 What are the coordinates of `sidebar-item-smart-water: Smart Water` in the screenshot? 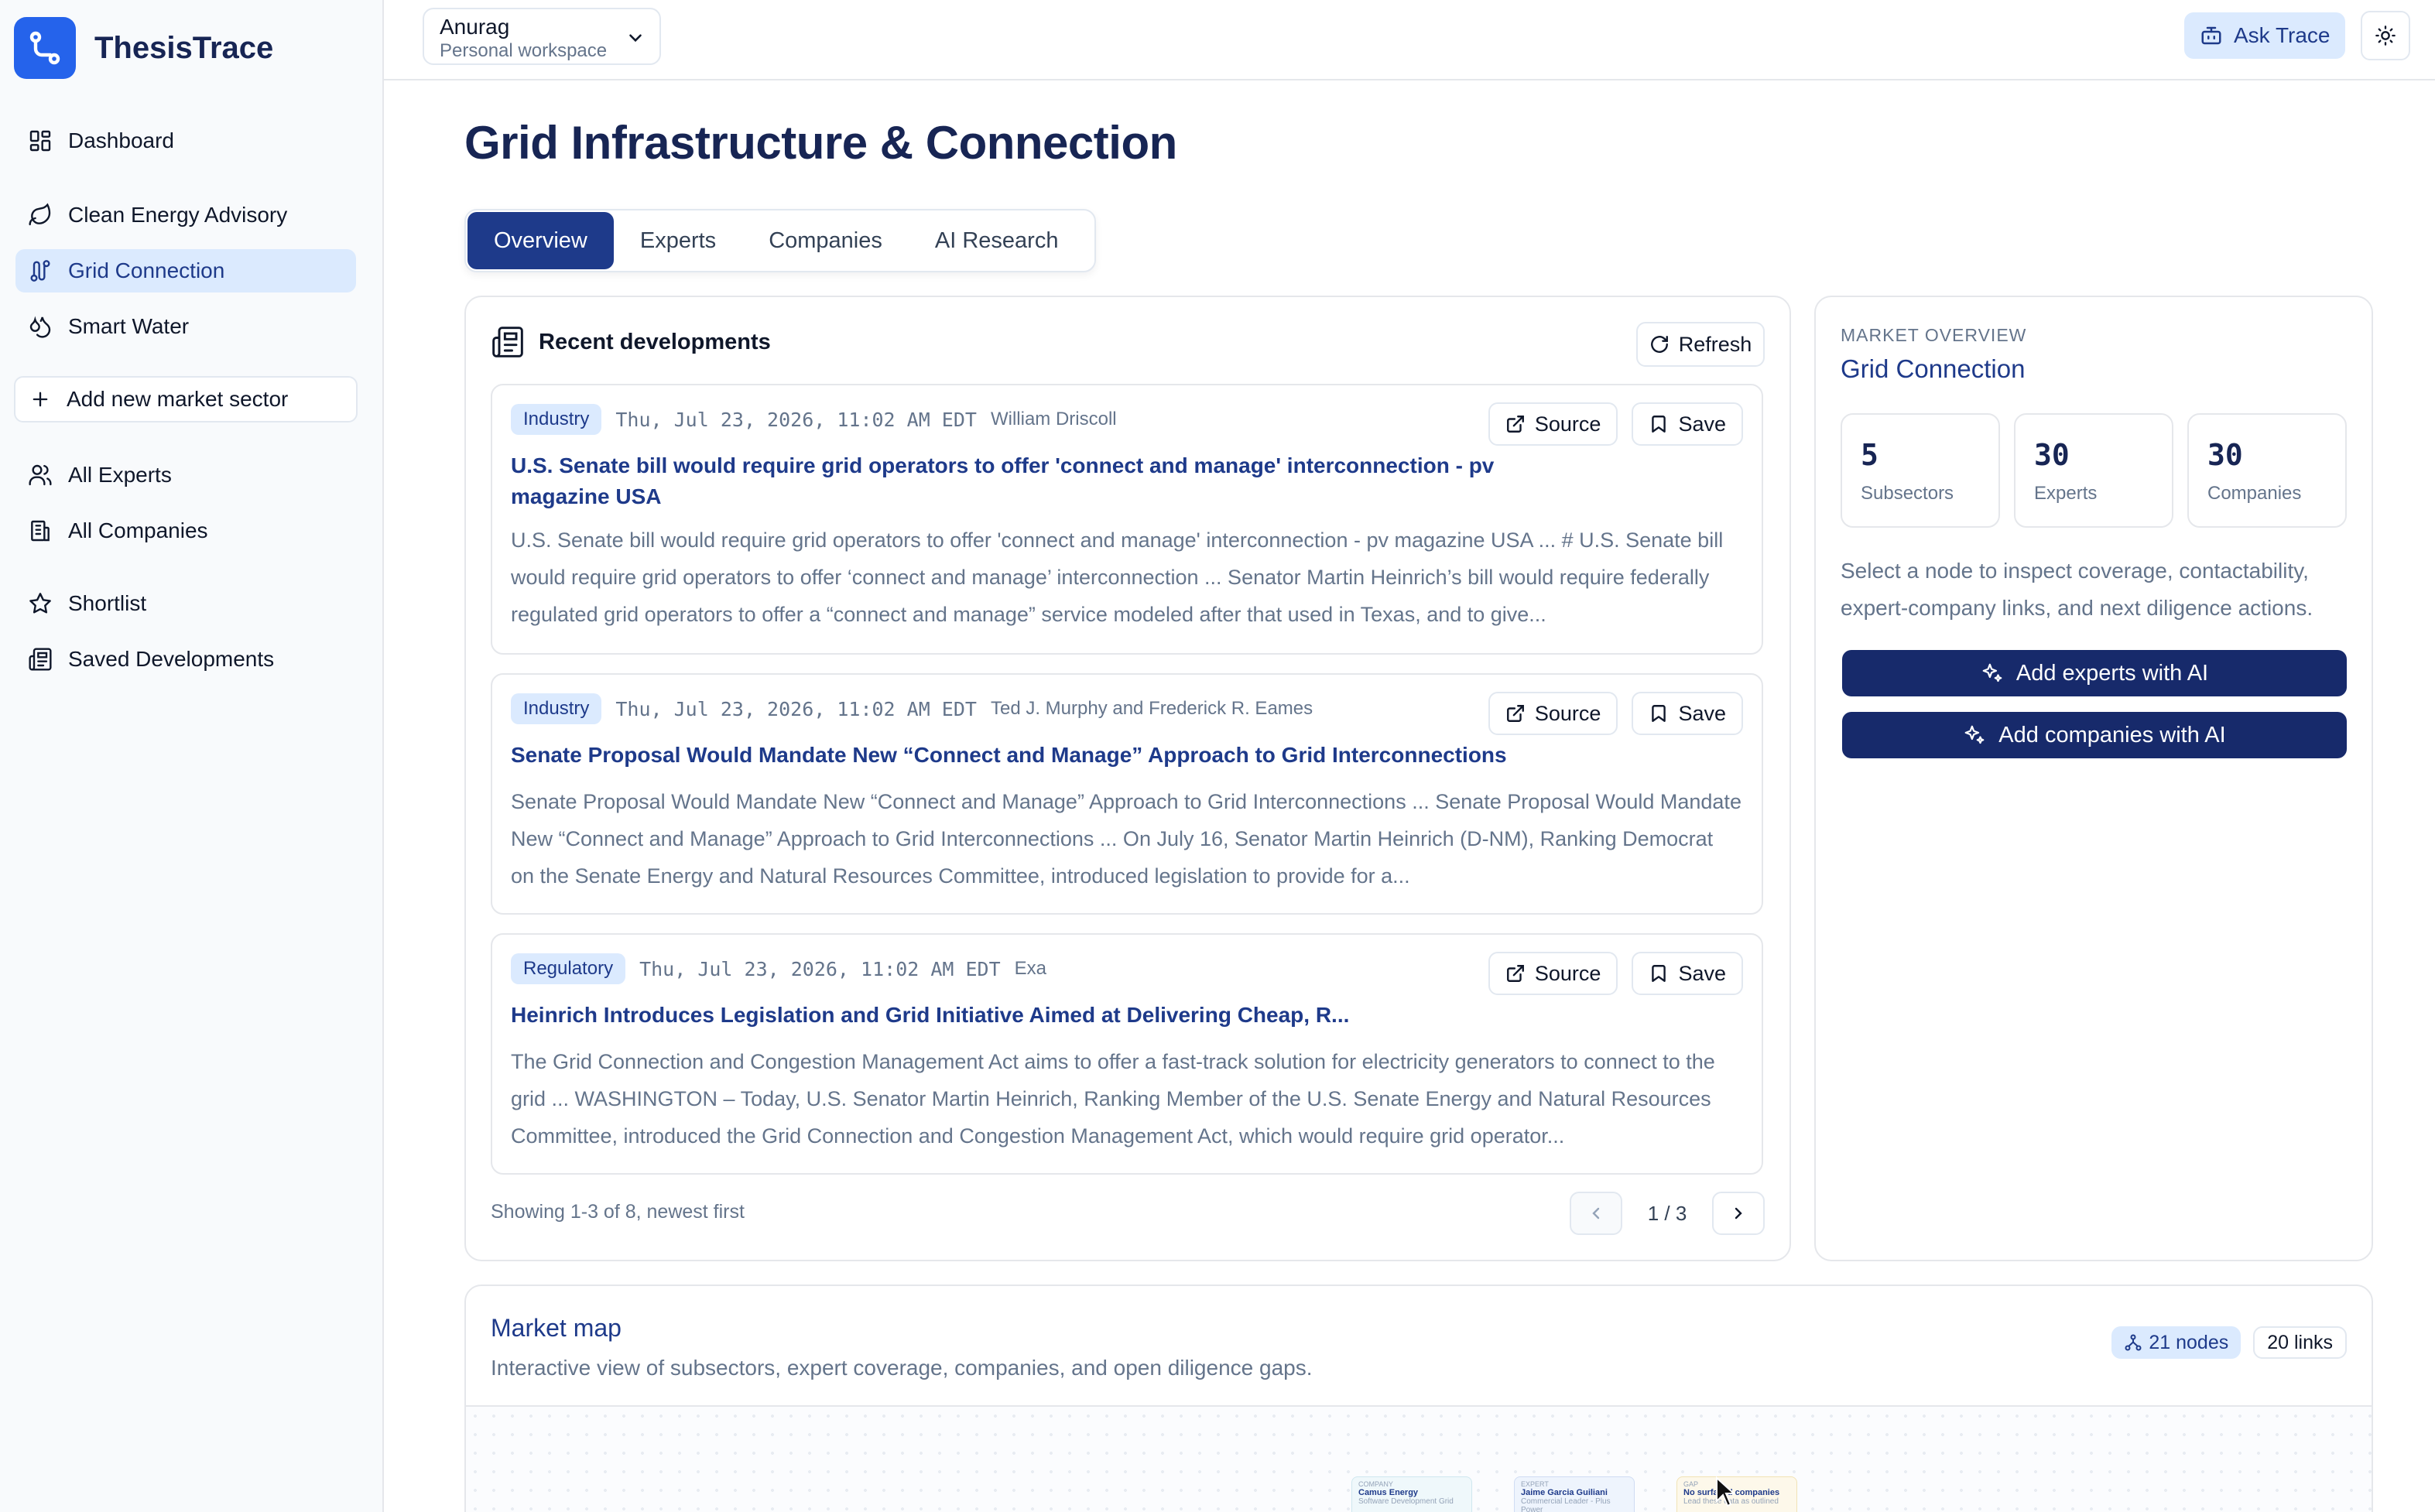 It's located at (185, 326).